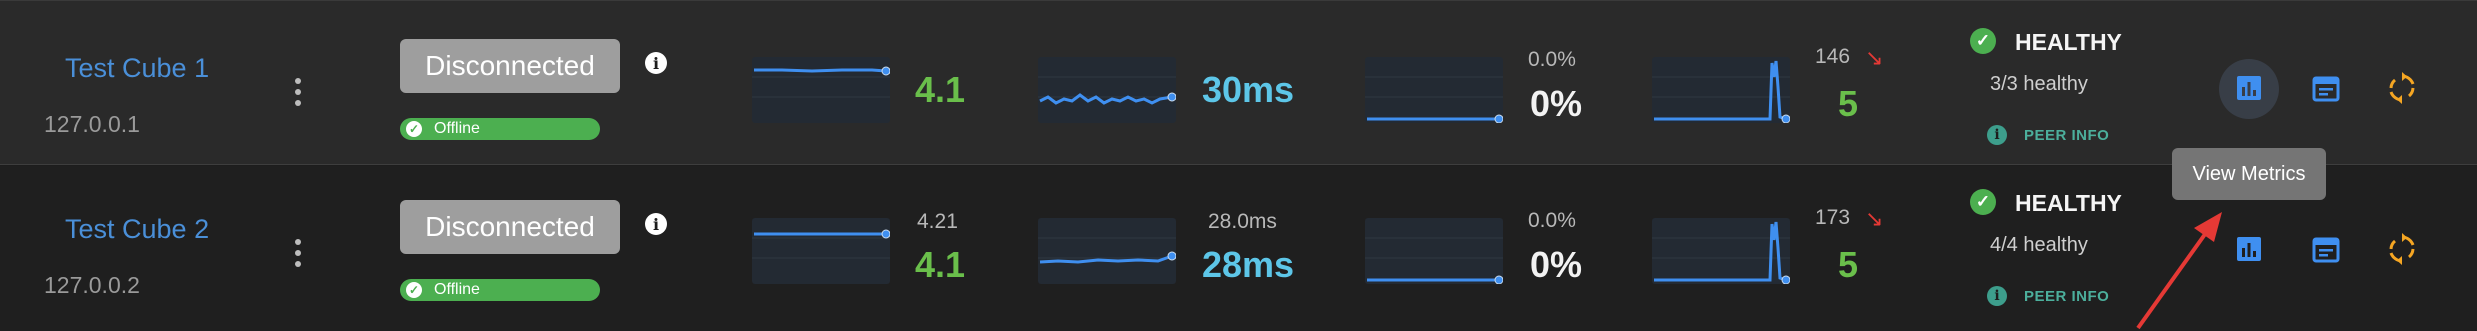 This screenshot has width=2477, height=331. What do you see at coordinates (137, 68) in the screenshot?
I see `cube-name-link: Test Cube 1` at bounding box center [137, 68].